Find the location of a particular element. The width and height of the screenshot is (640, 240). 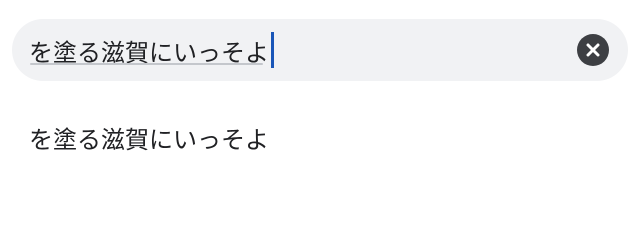

close-icon is located at coordinates (593, 50).